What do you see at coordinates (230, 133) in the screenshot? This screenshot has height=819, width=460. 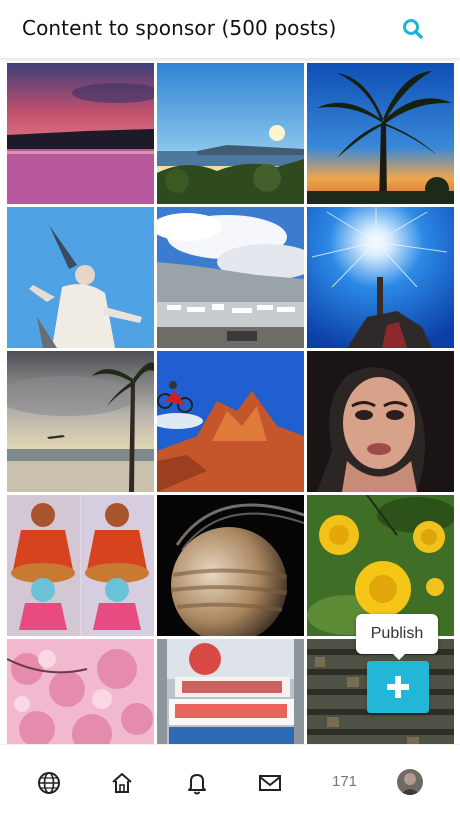 I see `coast-sunset-photo` at bounding box center [230, 133].